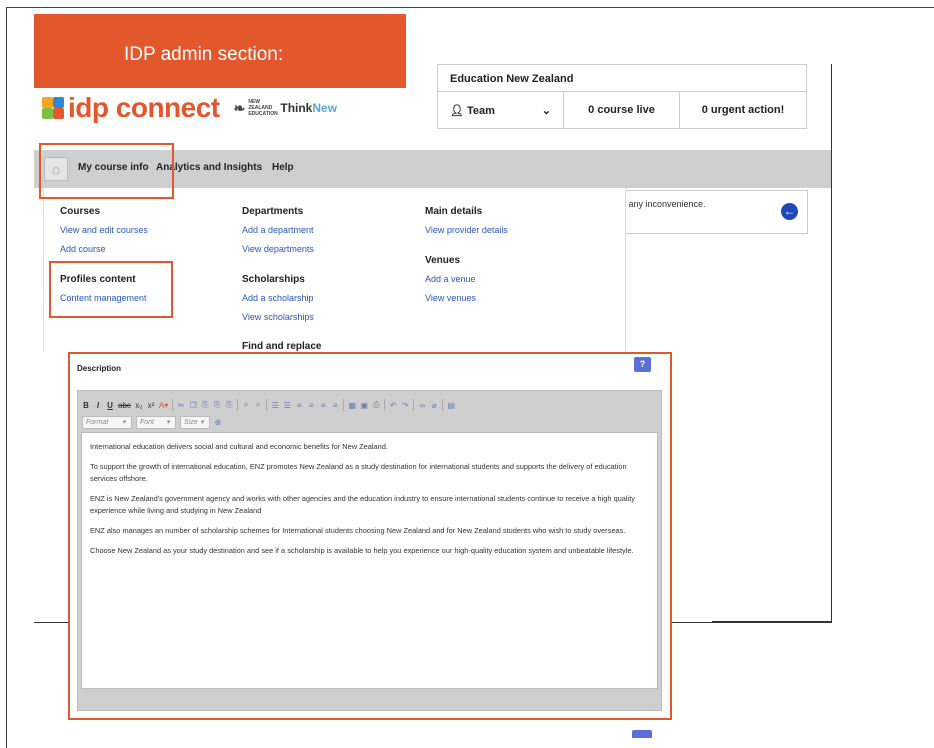  What do you see at coordinates (771, 621) in the screenshot?
I see `screenshot-border` at bounding box center [771, 621].